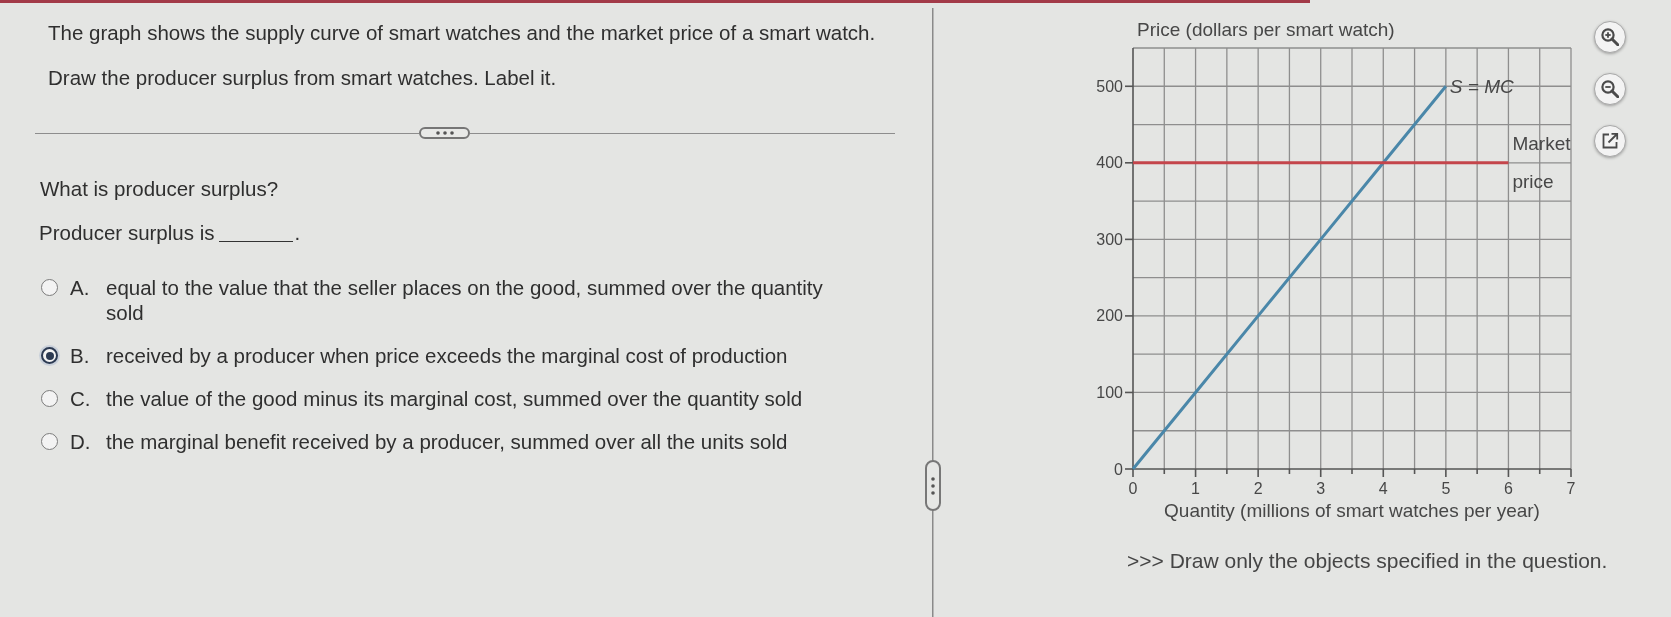 This screenshot has height=617, width=1671. Describe the element at coordinates (127, 232) in the screenshot. I see `statement-text: Producer surplus is` at that location.